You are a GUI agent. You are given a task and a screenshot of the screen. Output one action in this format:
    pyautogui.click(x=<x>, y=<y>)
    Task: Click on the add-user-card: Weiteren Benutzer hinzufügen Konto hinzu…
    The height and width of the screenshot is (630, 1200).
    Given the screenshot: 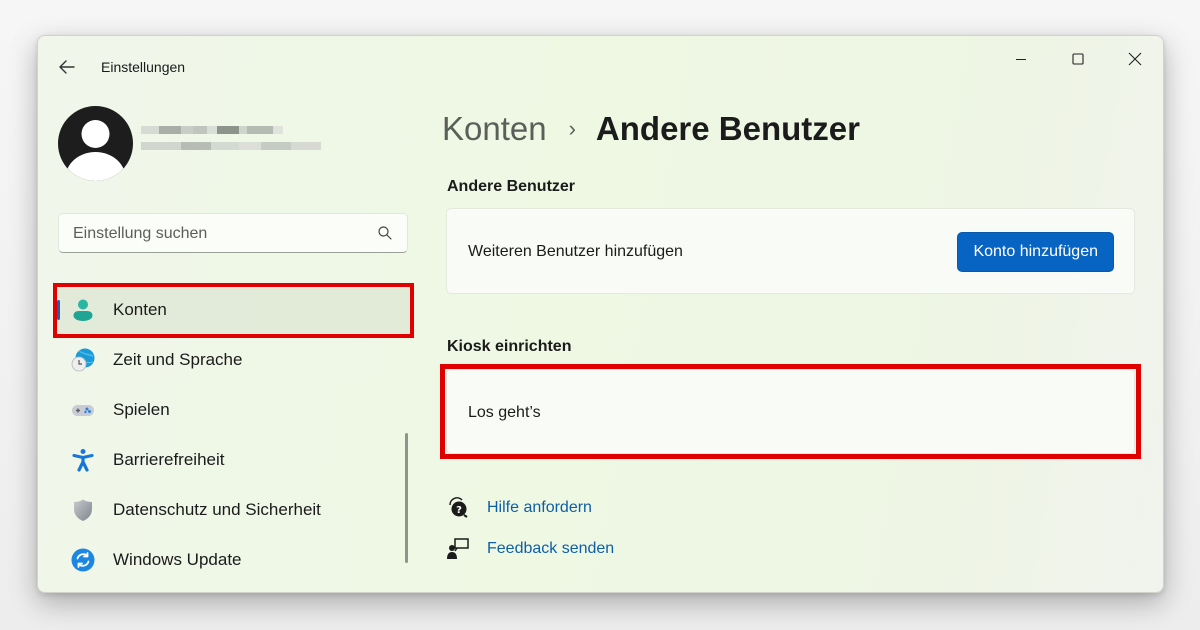 What is the action you would take?
    pyautogui.click(x=790, y=251)
    